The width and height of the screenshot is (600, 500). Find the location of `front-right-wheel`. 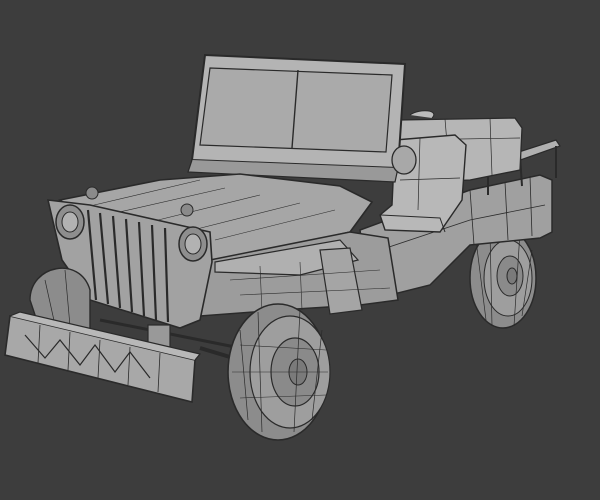

front-right-wheel is located at coordinates (279, 372).